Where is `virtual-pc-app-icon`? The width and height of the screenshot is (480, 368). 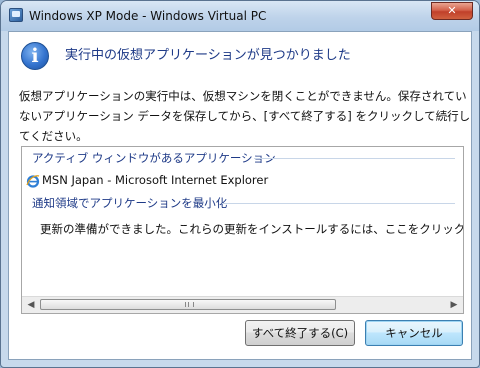
virtual-pc-app-icon is located at coordinates (16, 15).